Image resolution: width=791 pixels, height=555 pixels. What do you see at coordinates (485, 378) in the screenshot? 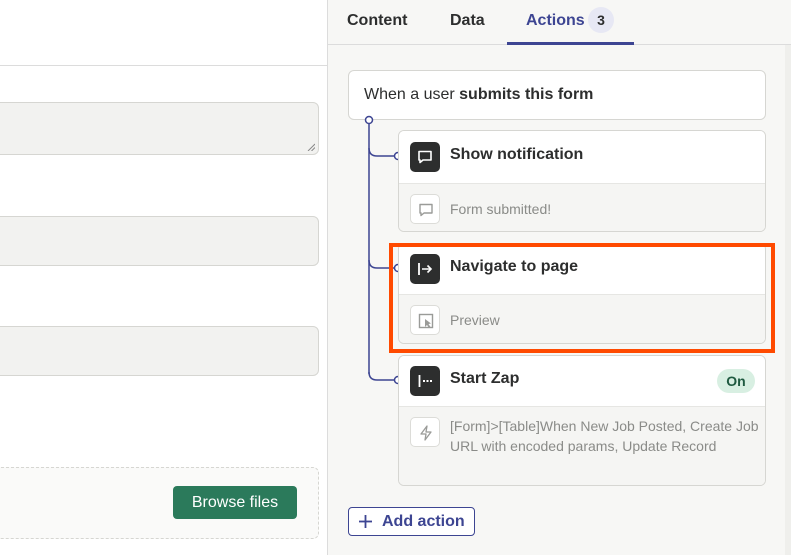
I see `action-title: Start Zap` at bounding box center [485, 378].